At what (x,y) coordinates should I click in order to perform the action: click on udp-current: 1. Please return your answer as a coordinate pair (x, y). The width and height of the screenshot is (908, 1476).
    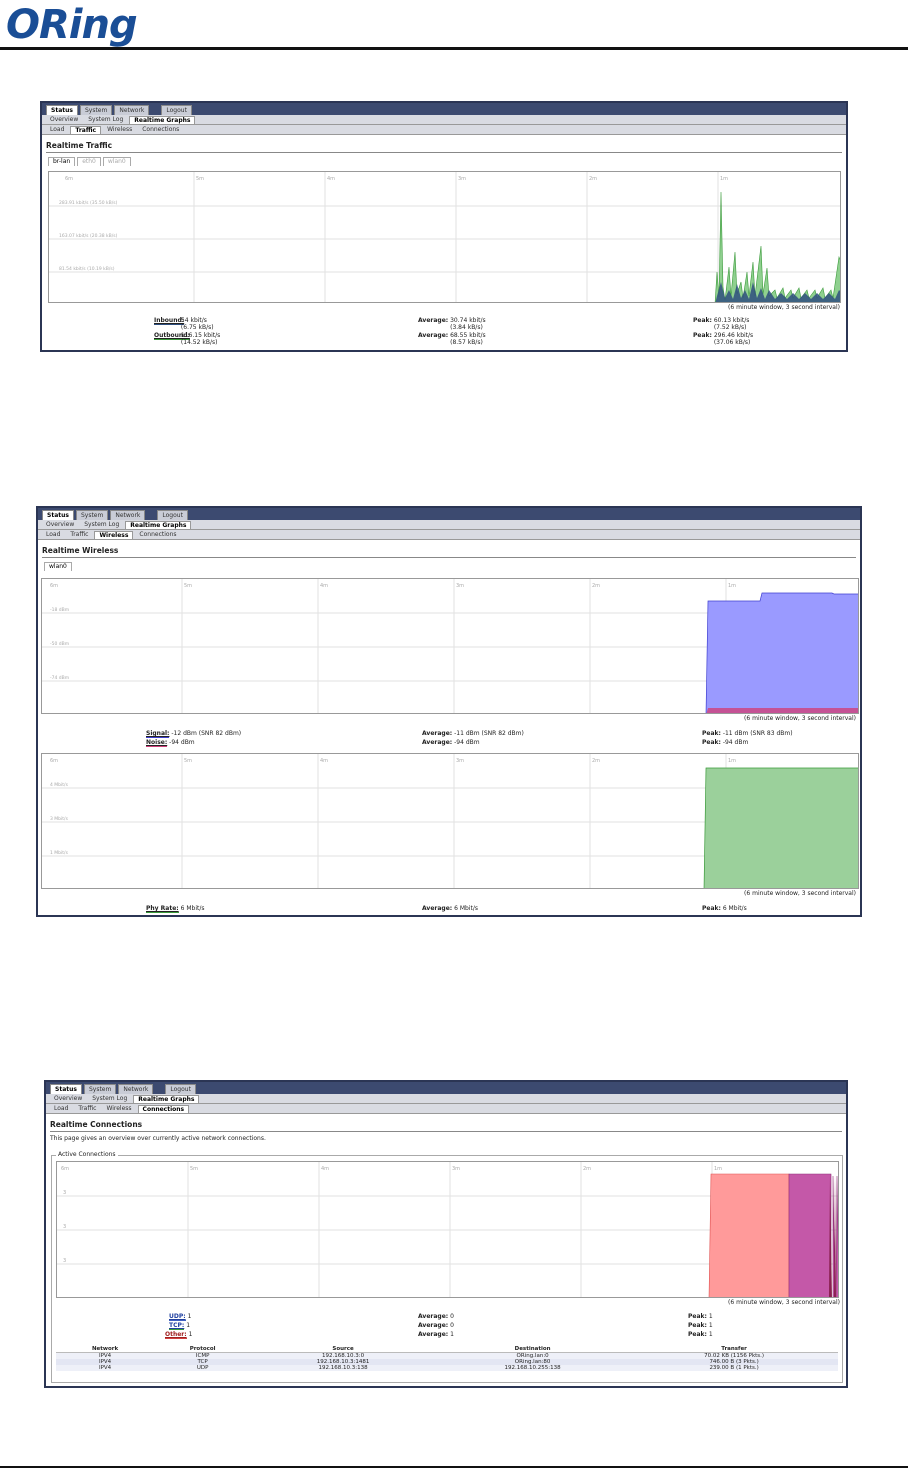
    Looking at the image, I should click on (189, 1316).